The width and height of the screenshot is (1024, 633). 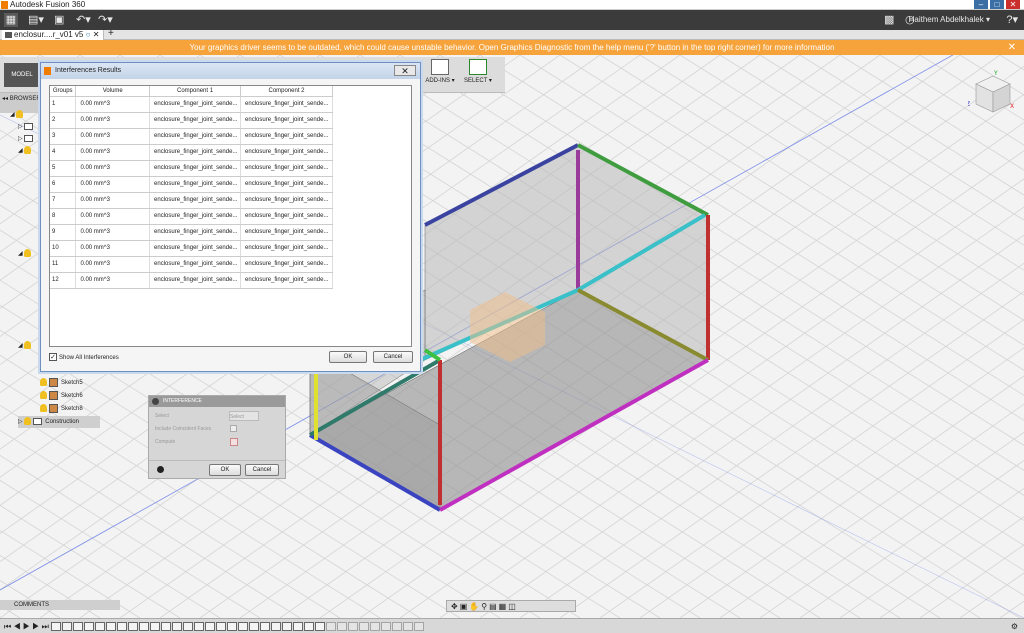 I want to click on collapse-icon, so click(x=155, y=401).